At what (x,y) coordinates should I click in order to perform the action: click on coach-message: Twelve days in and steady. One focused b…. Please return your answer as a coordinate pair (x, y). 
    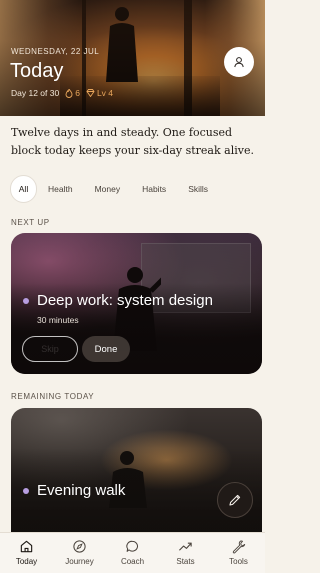
    Looking at the image, I should click on (132, 141).